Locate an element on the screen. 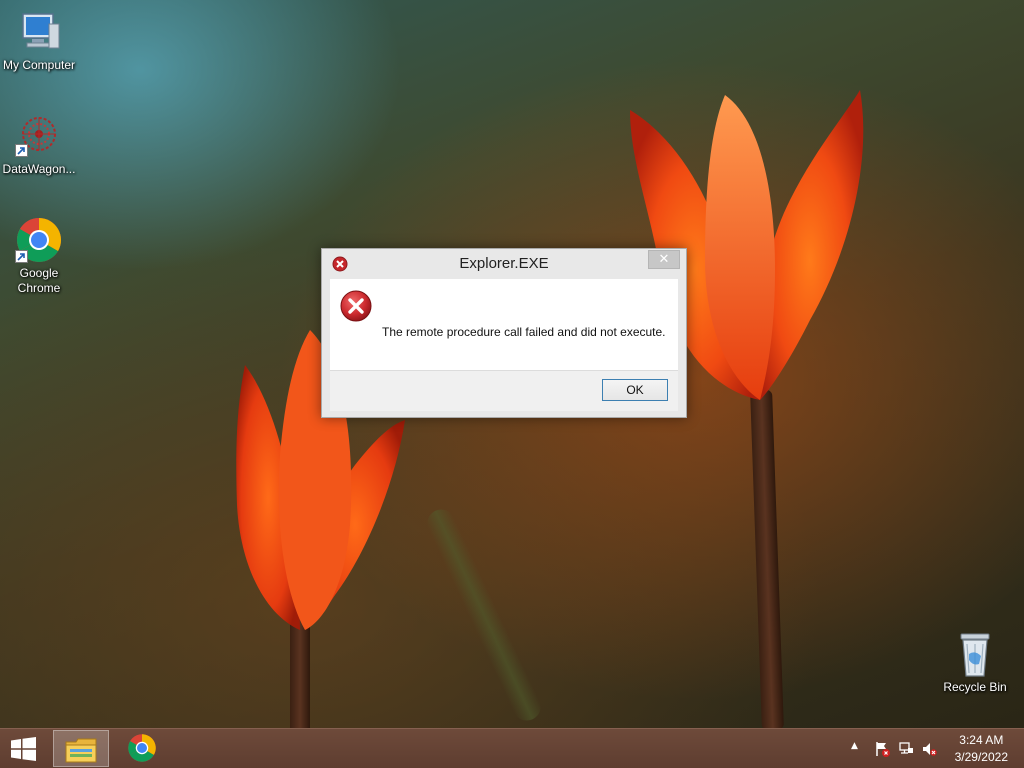  close-button: ✕ is located at coordinates (664, 259).